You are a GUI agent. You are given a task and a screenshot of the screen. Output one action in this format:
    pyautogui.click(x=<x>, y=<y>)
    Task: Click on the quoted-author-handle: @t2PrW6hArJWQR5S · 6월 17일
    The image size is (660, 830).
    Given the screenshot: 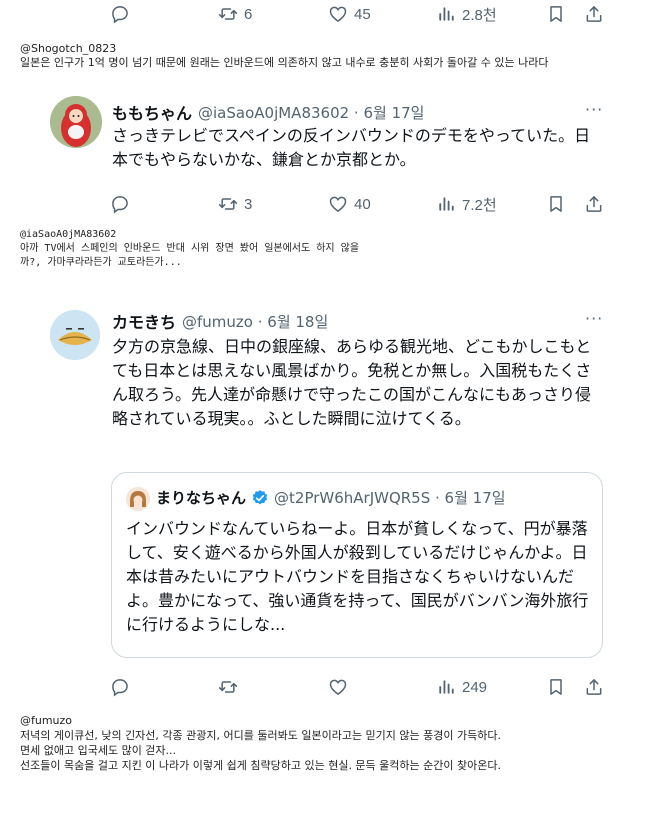 What is the action you would take?
    pyautogui.click(x=390, y=498)
    